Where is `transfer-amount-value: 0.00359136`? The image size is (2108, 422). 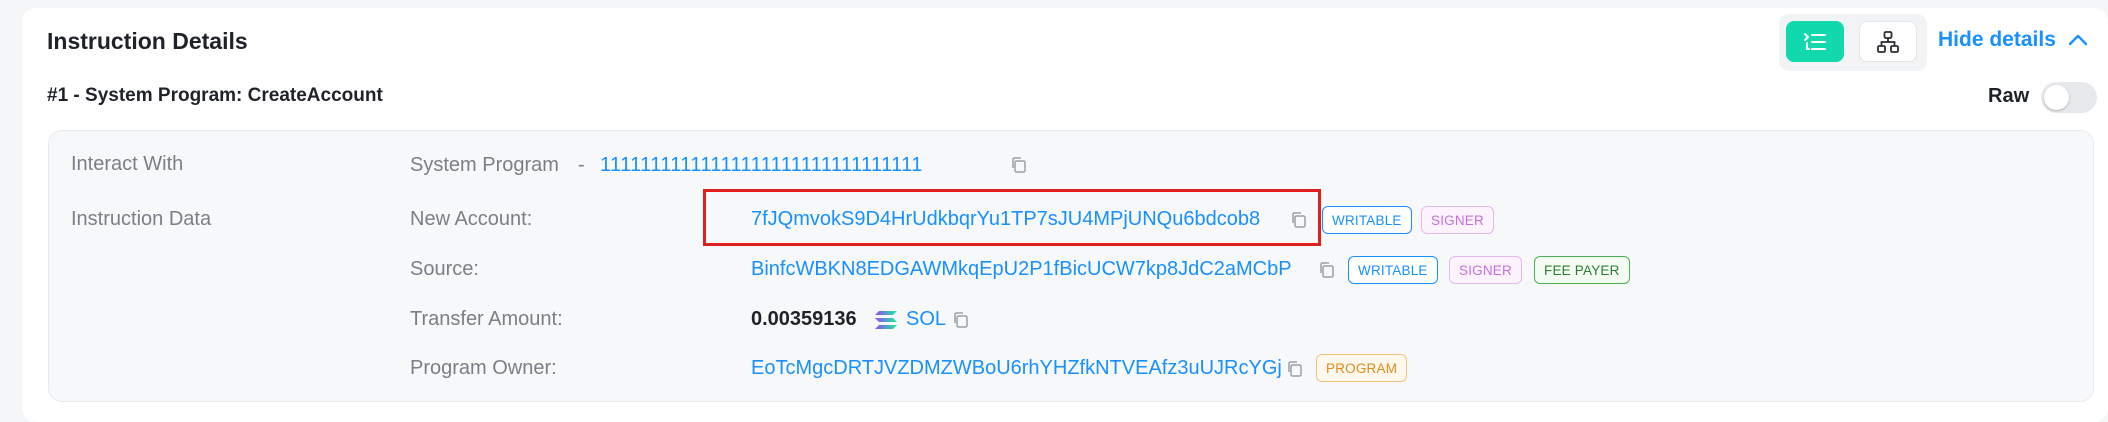
transfer-amount-value: 0.00359136 is located at coordinates (804, 319).